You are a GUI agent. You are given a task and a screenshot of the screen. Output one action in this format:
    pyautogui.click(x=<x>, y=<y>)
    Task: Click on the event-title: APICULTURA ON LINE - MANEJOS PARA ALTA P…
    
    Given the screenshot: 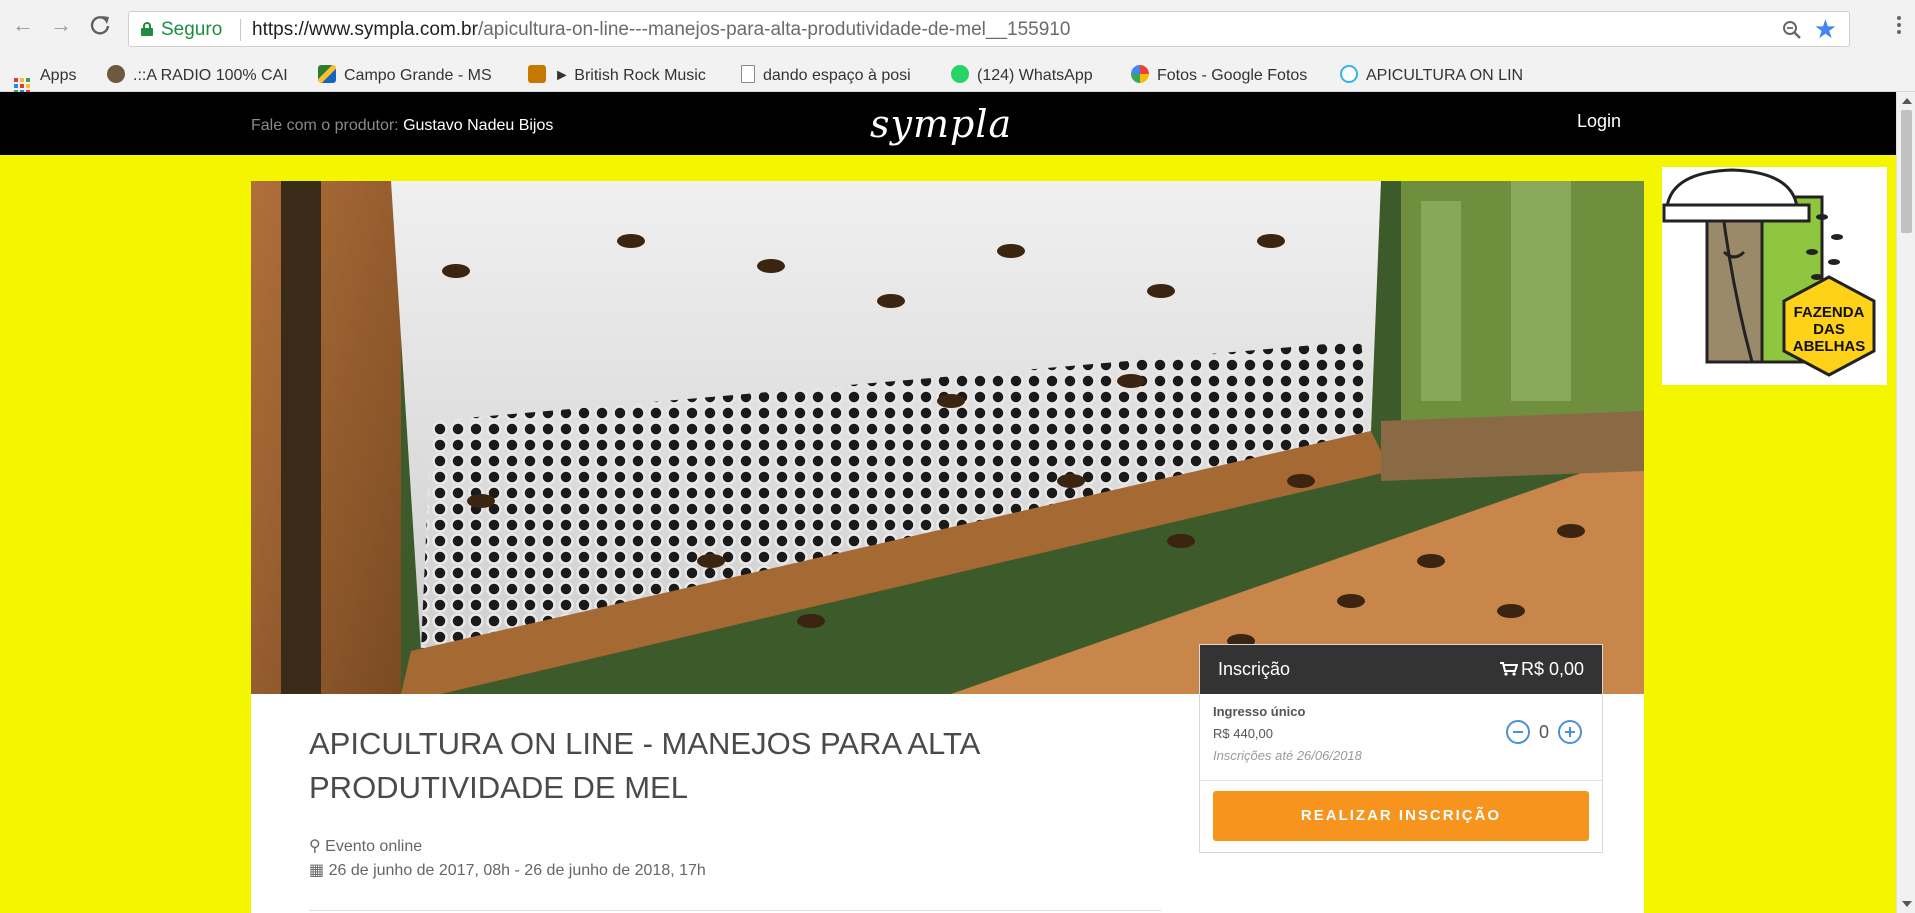 What is the action you would take?
    pyautogui.click(x=644, y=765)
    